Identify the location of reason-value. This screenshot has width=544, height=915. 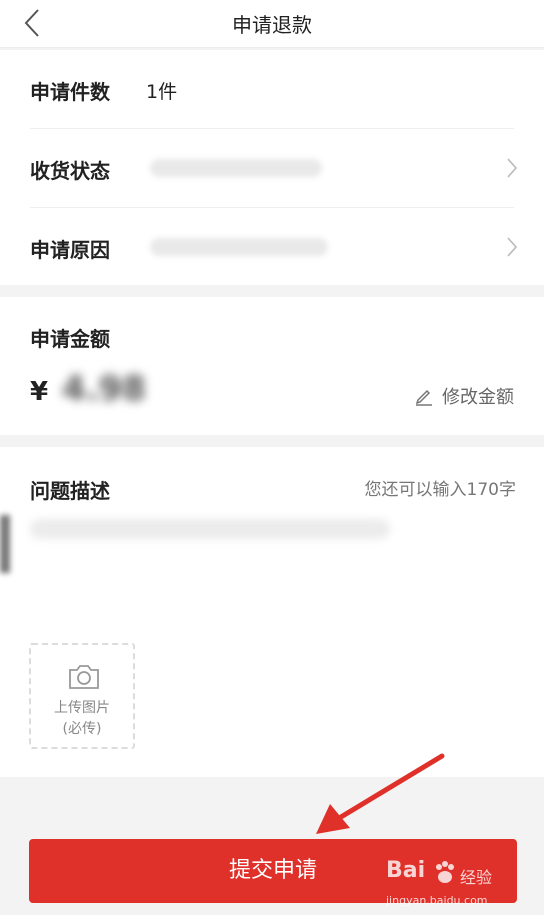
(239, 247).